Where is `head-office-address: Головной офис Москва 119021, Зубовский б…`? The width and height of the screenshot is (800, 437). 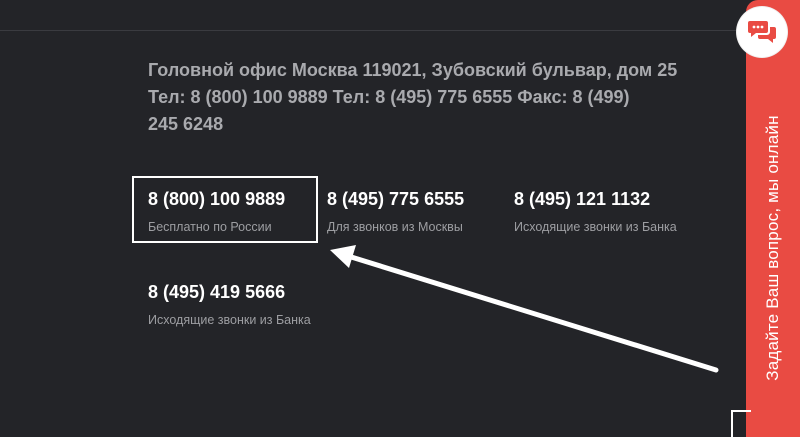
head-office-address: Головной офис Москва 119021, Зубовский б… is located at coordinates (448, 97).